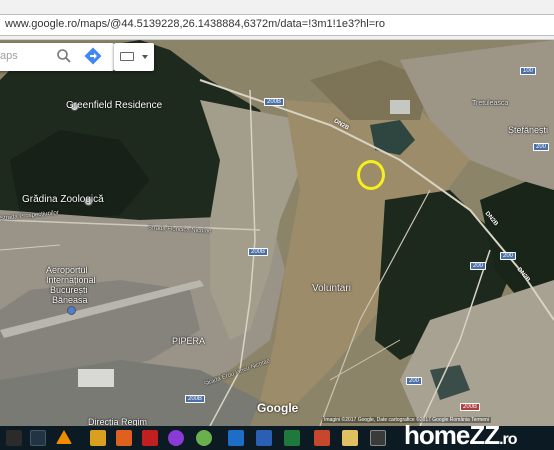  I want to click on search-input: aps, so click(9, 56).